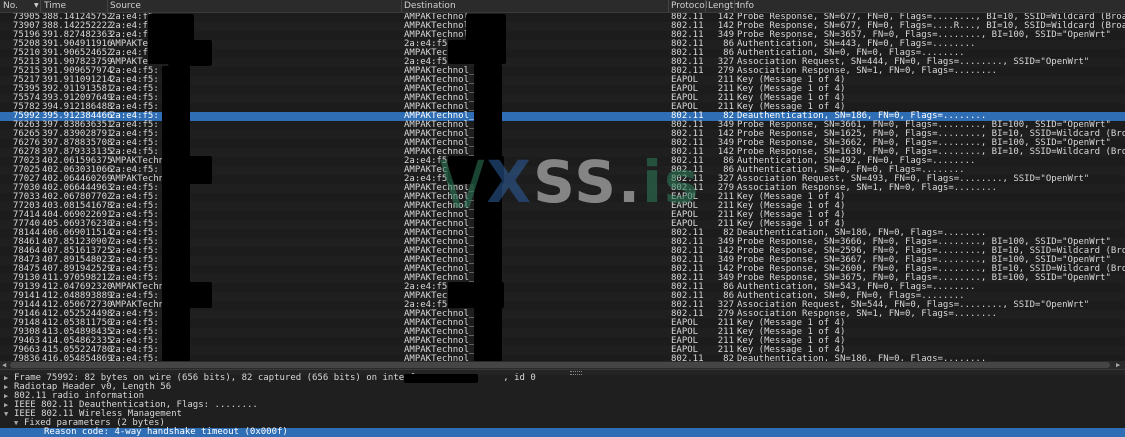  Describe the element at coordinates (430, 6) in the screenshot. I see `col-destination-header: Destination` at that location.